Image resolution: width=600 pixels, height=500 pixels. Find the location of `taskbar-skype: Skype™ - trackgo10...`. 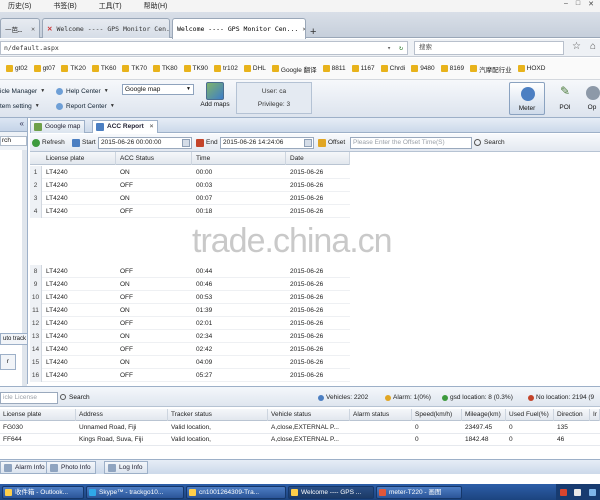

taskbar-skype: Skype™ - trackgo10... is located at coordinates (135, 492).